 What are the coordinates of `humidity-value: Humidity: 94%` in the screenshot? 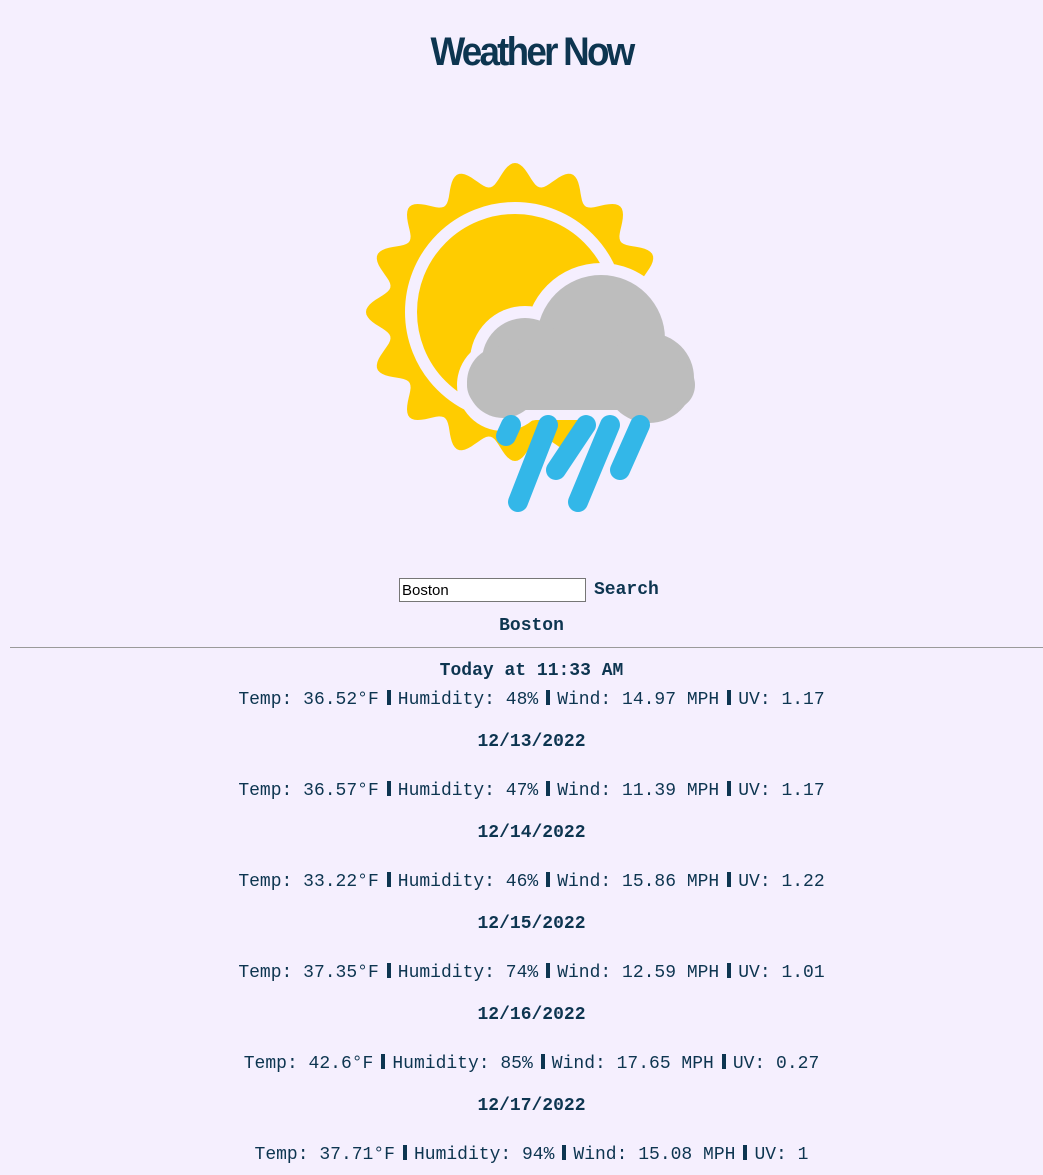 It's located at (484, 1155).